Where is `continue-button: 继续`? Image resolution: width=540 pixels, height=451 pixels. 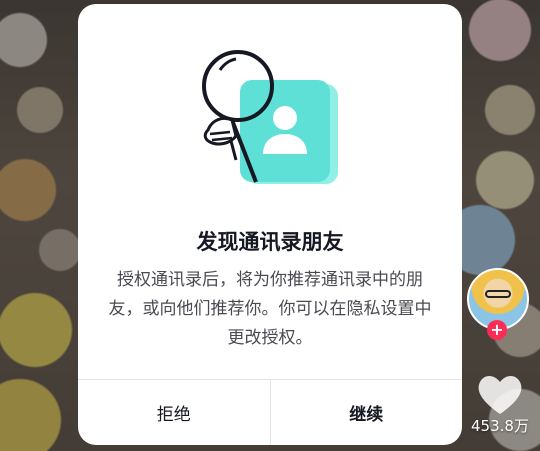 continue-button: 继续 is located at coordinates (367, 412).